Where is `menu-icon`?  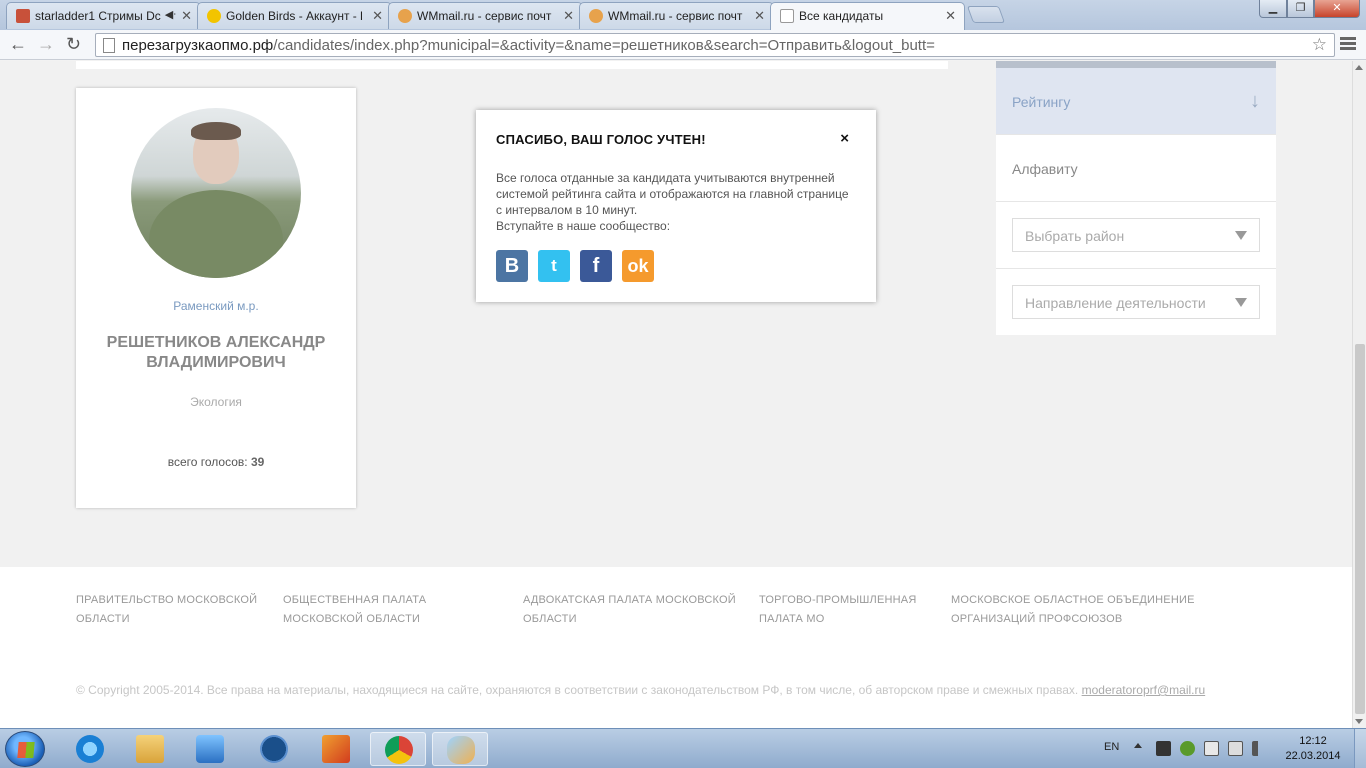 menu-icon is located at coordinates (1348, 44).